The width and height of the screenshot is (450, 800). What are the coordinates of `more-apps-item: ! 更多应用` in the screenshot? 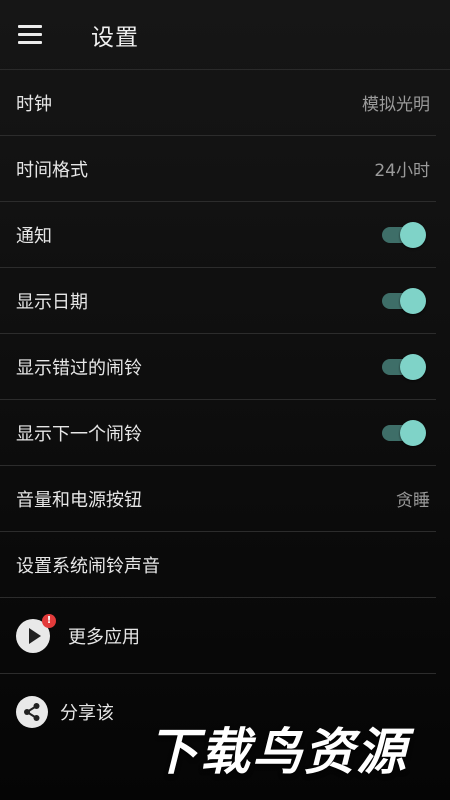 It's located at (218, 636).